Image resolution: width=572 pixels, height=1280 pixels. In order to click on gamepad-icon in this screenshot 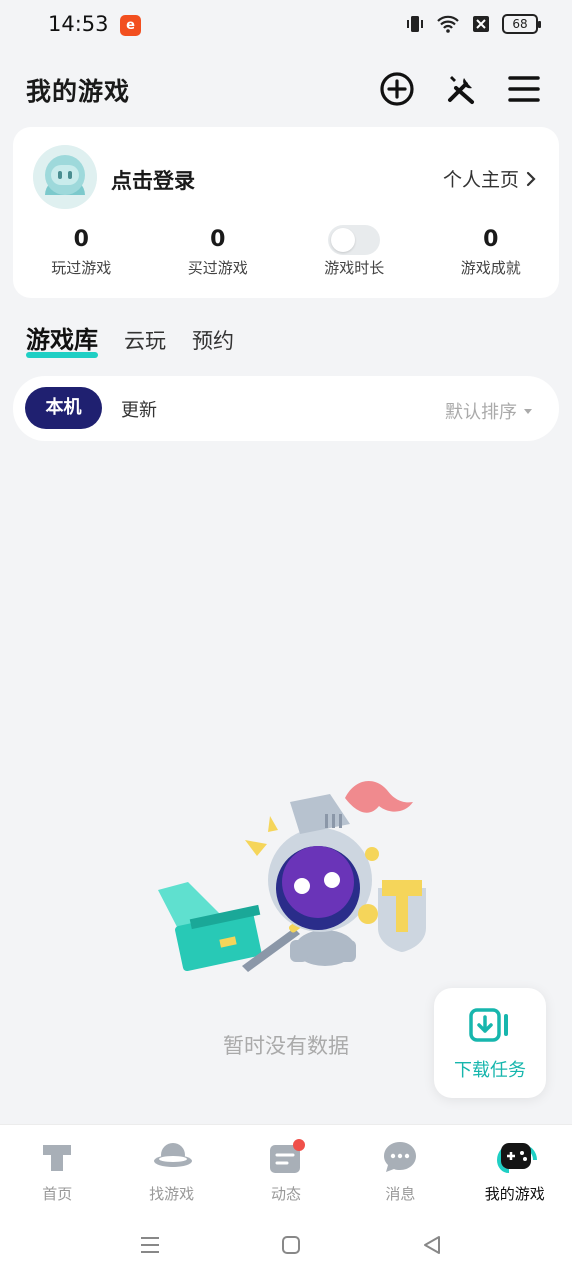, I will do `click(516, 1158)`.